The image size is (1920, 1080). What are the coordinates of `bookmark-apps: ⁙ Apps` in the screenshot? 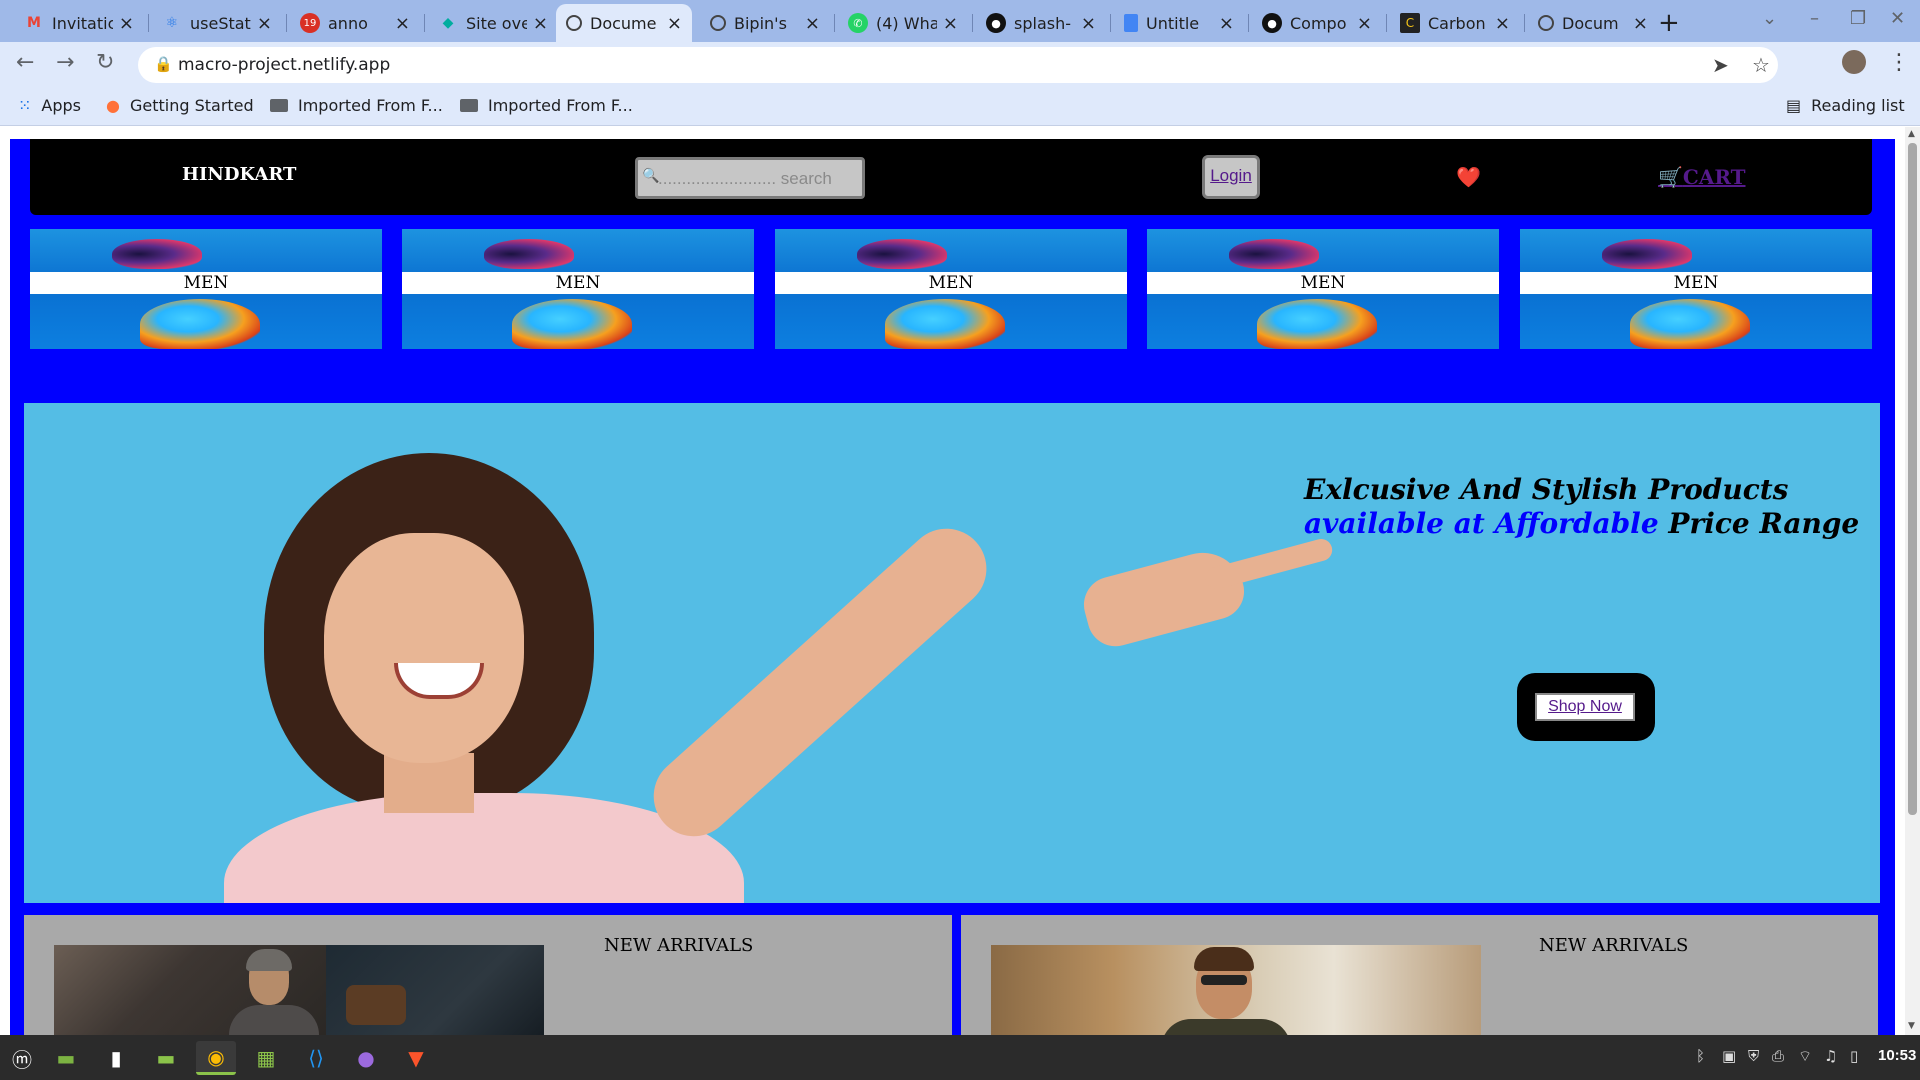 It's located at (49, 105).